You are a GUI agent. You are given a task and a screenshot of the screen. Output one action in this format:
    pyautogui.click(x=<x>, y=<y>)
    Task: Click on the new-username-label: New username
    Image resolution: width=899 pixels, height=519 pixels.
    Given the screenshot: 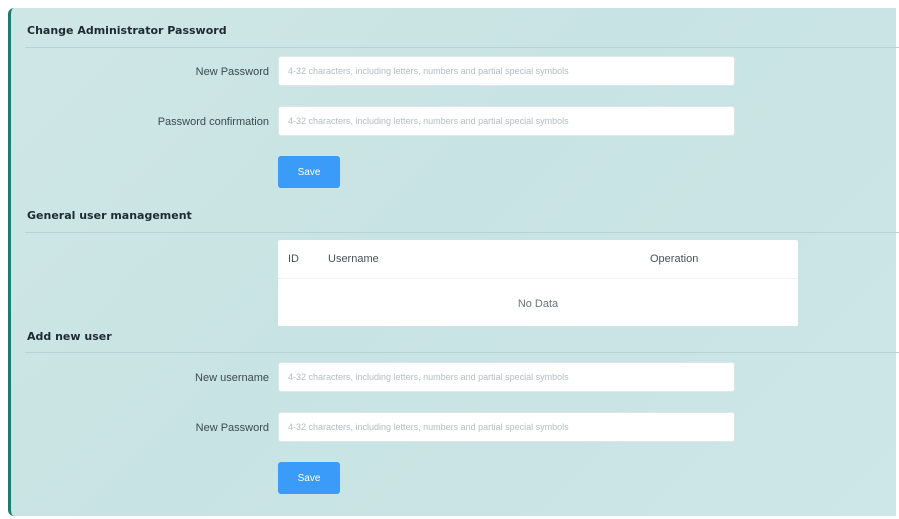 What is the action you would take?
    pyautogui.click(x=232, y=378)
    